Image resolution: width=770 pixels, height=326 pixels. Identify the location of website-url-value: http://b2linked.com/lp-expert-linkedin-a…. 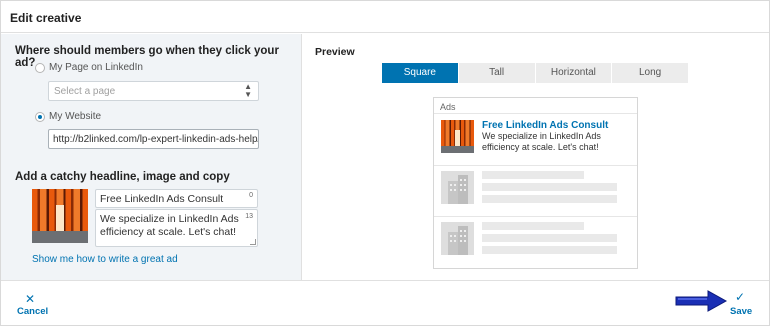
(155, 139).